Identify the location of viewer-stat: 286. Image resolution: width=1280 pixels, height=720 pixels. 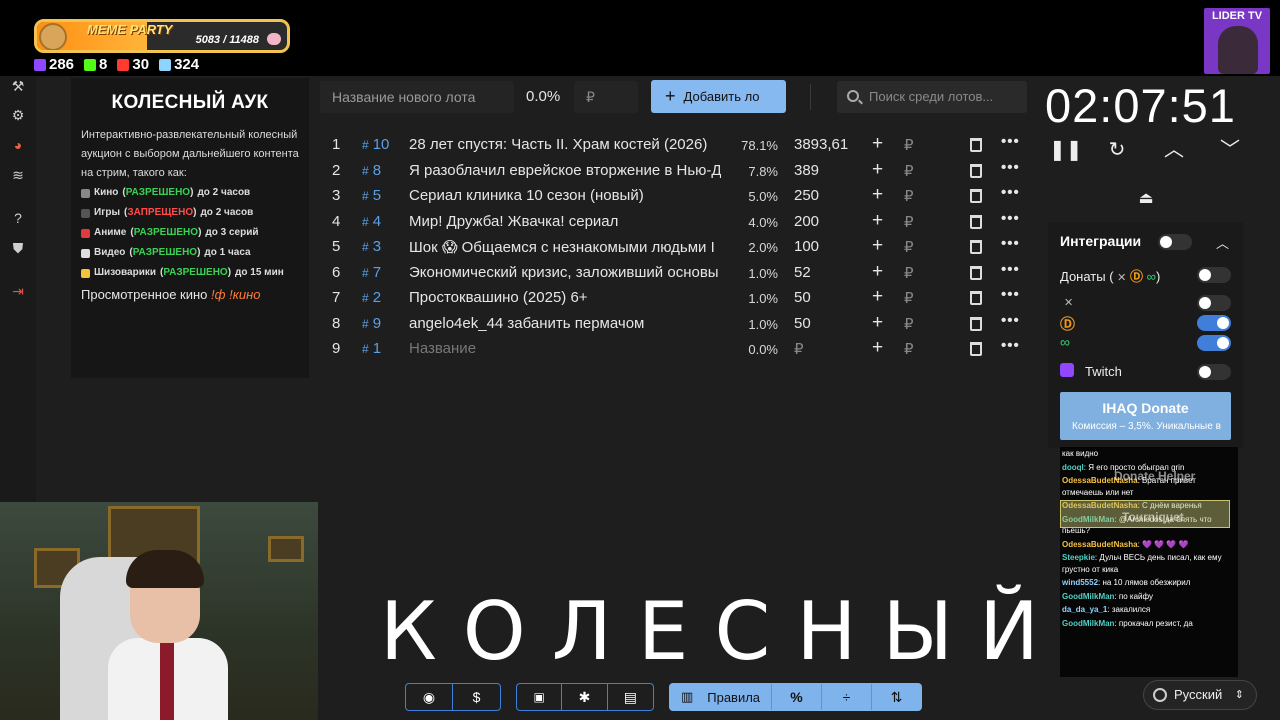
(54, 64).